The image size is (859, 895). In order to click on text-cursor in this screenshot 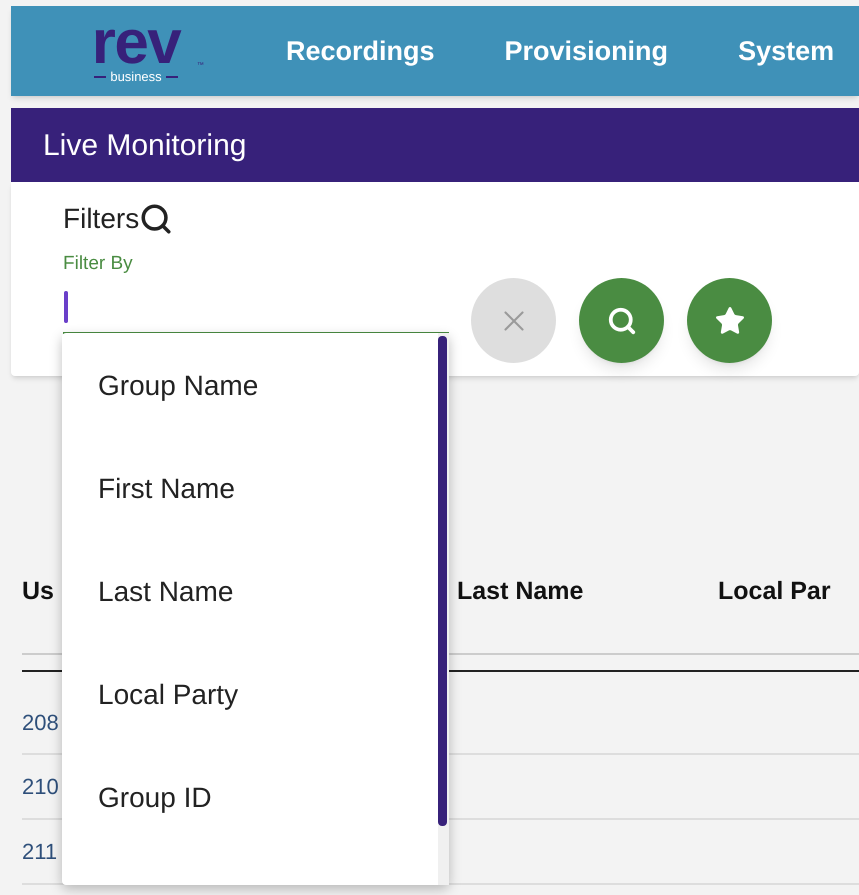, I will do `click(66, 306)`.